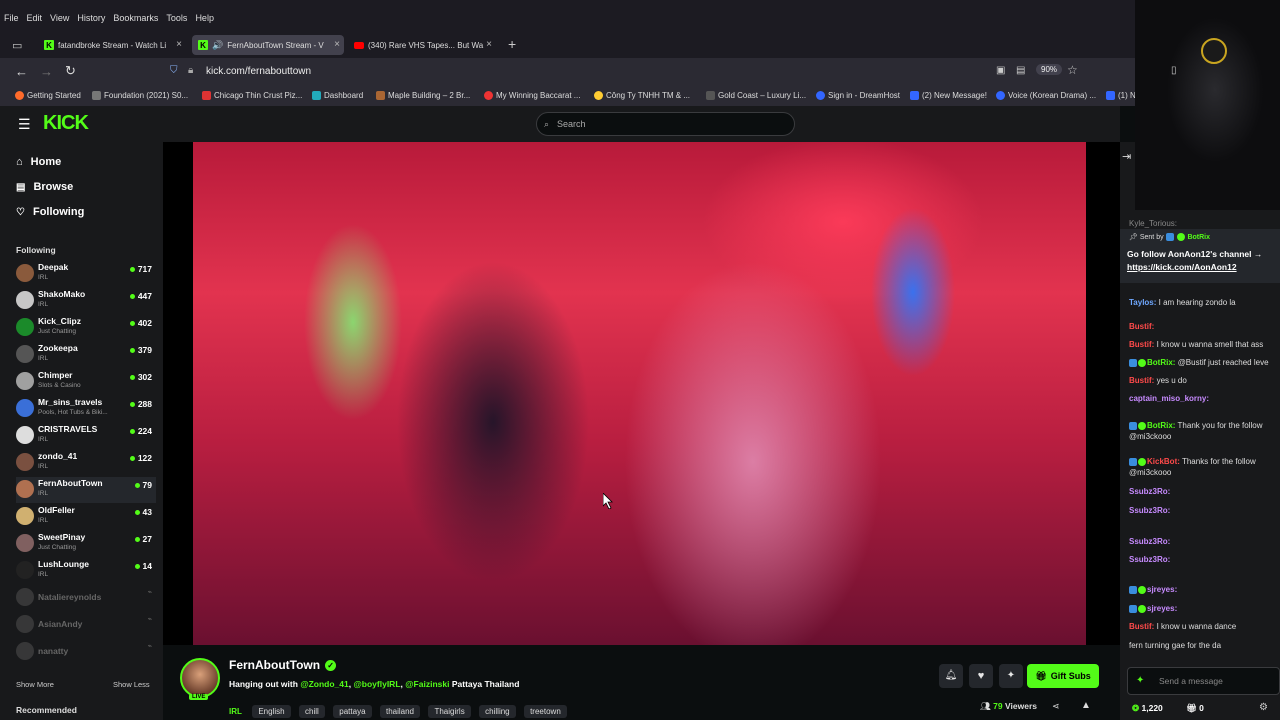 The height and width of the screenshot is (720, 1280). I want to click on nav-home: ⌂ Home, so click(38, 162).